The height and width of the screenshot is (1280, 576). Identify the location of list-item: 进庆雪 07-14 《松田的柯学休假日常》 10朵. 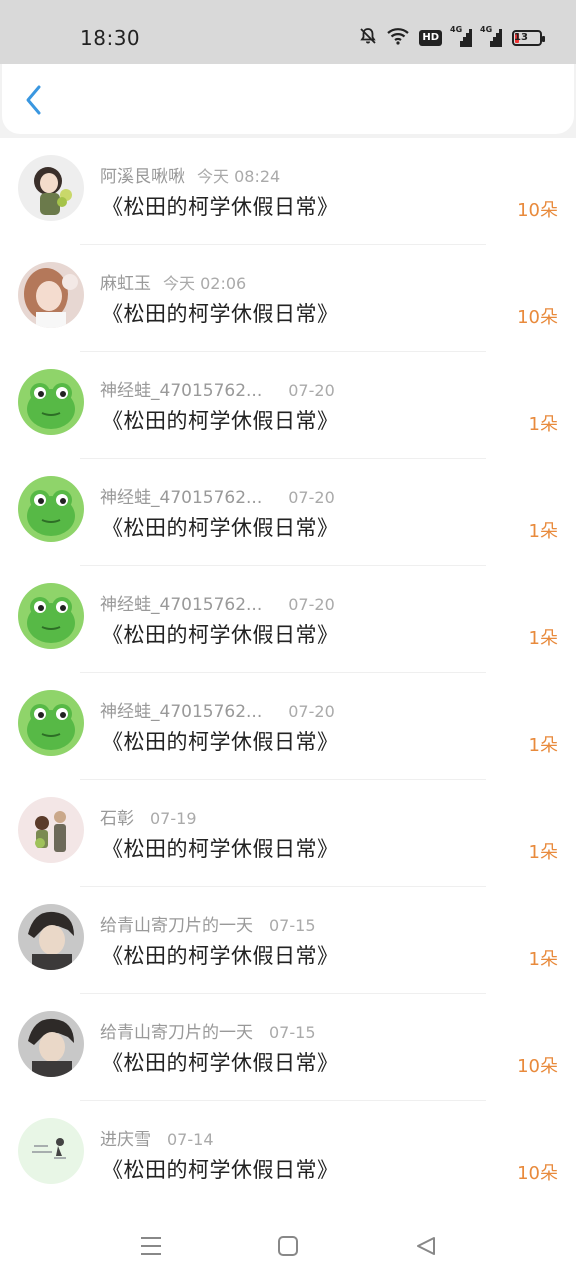
(288, 1154).